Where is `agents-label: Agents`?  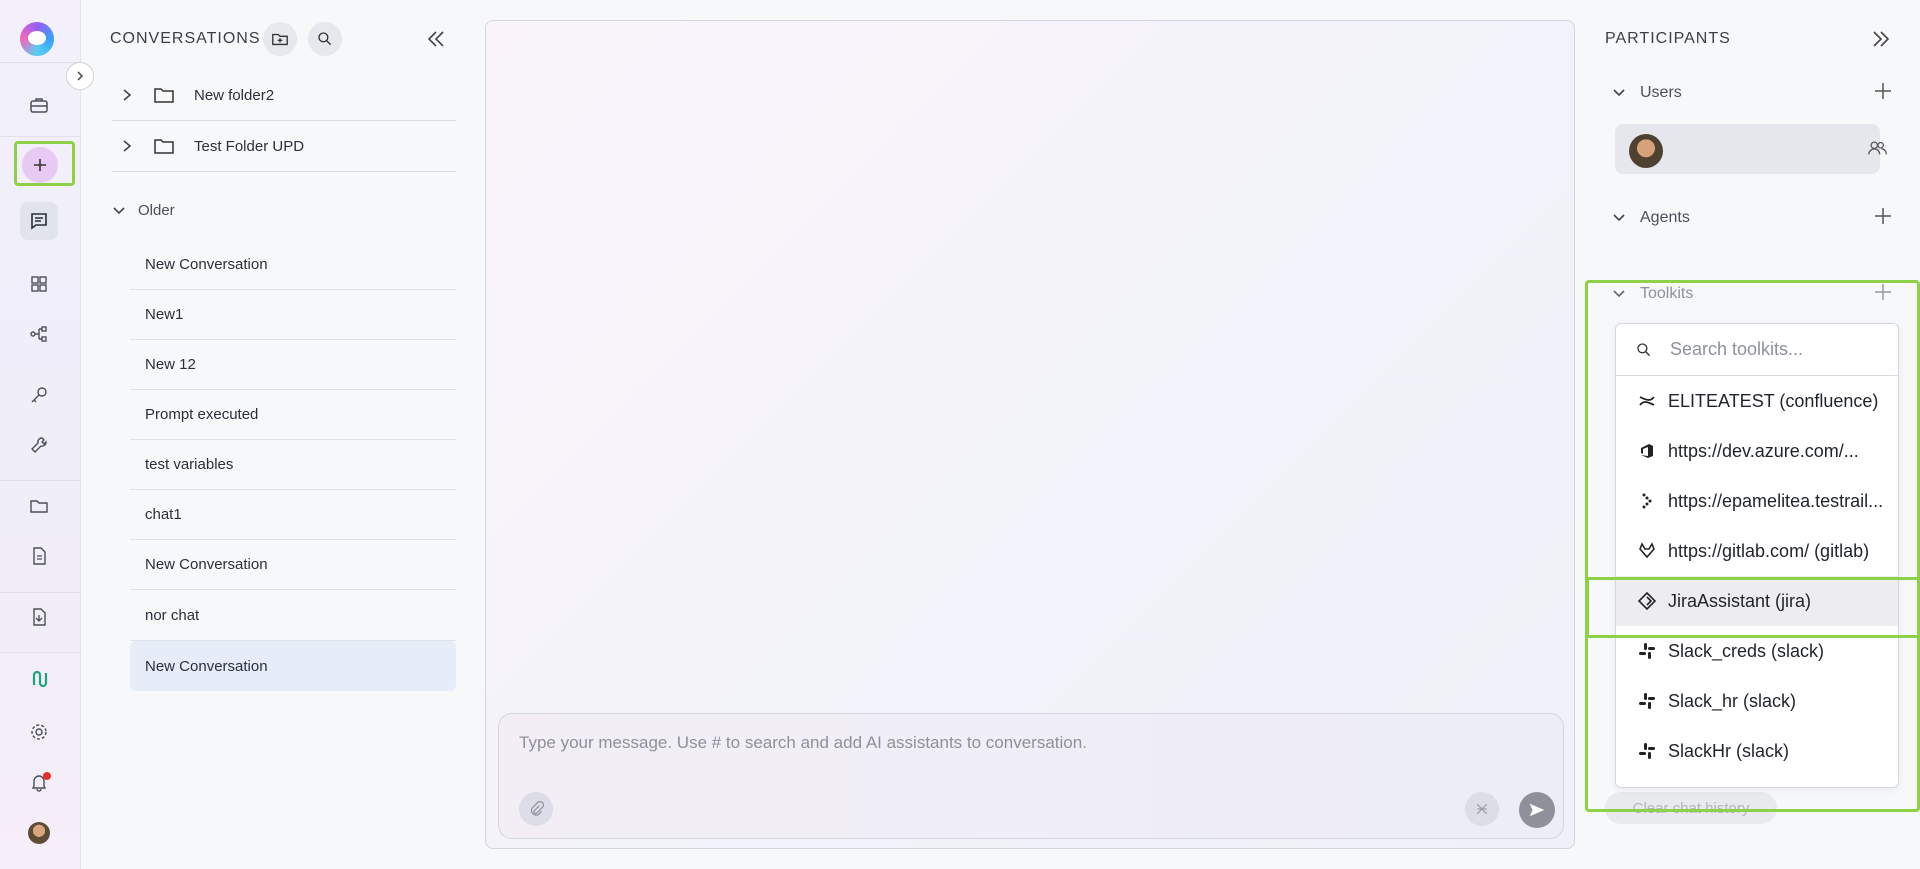 agents-label: Agents is located at coordinates (1665, 217).